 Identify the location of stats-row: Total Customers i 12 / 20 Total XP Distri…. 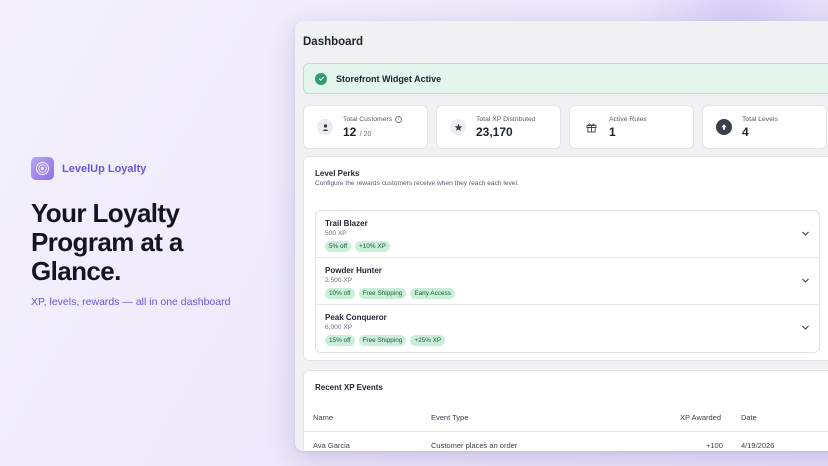
(565, 127).